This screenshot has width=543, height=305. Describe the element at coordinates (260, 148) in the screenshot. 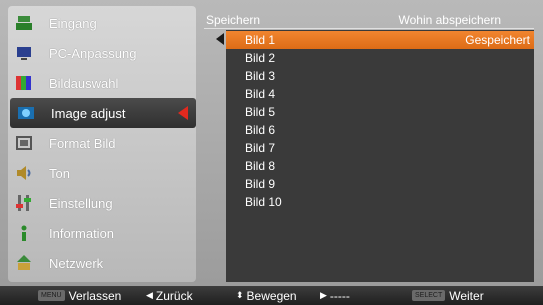

I see `list-item-label: Bild 7` at that location.